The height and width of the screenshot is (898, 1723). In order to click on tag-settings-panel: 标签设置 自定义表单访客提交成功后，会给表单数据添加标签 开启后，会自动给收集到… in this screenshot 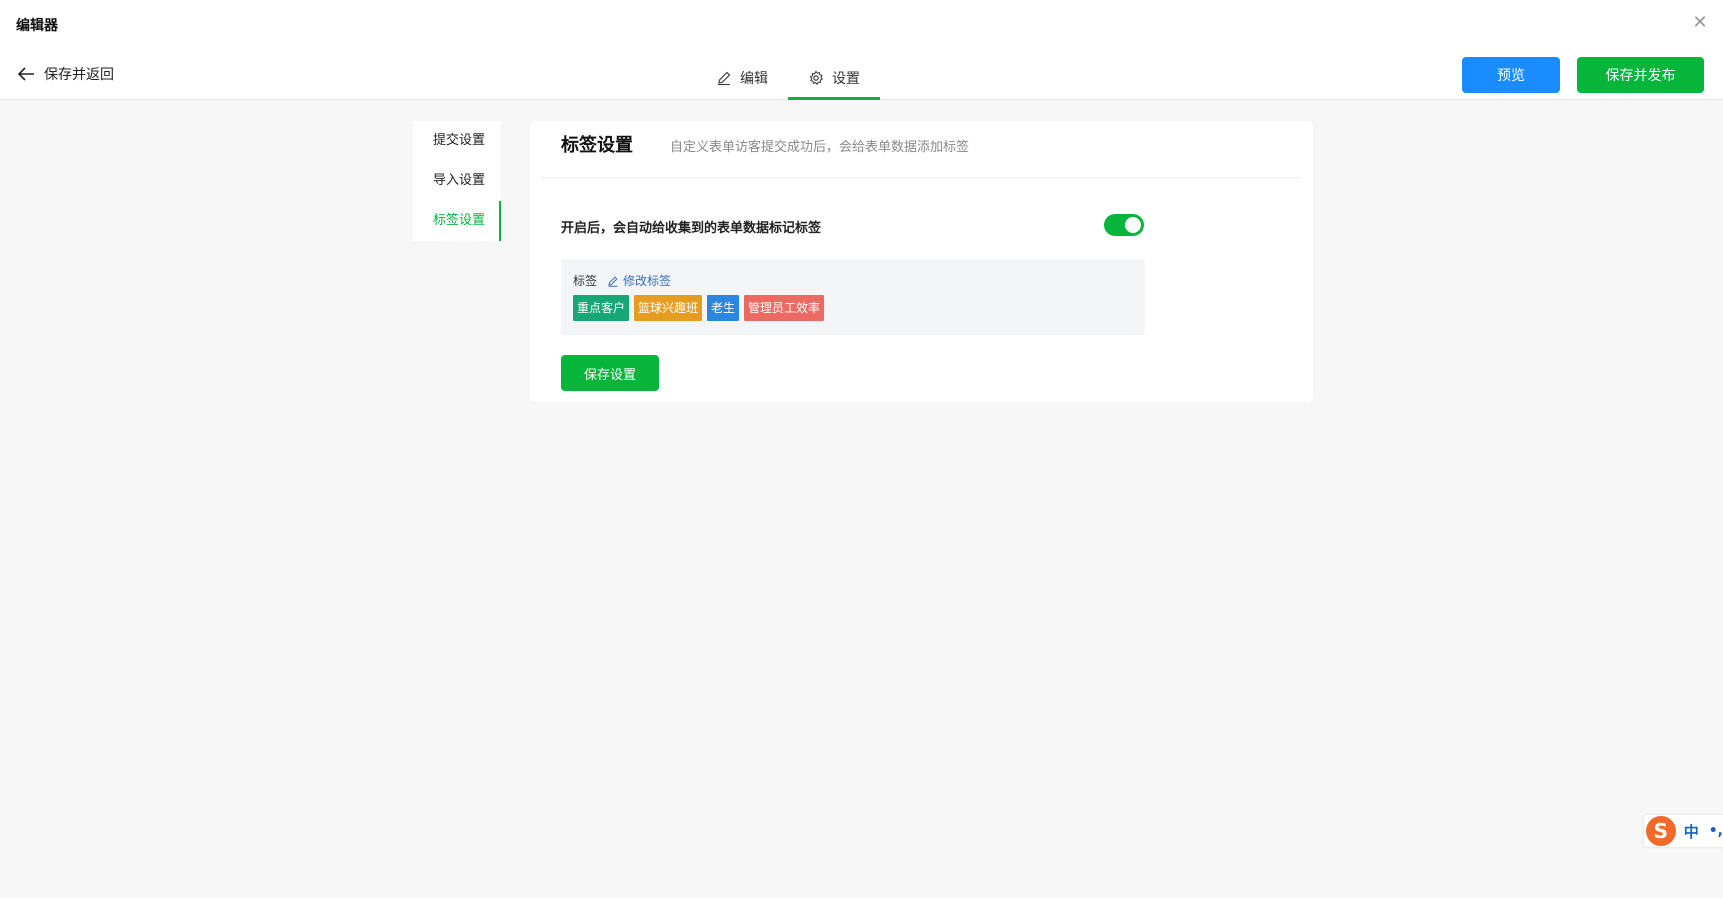, I will do `click(921, 261)`.